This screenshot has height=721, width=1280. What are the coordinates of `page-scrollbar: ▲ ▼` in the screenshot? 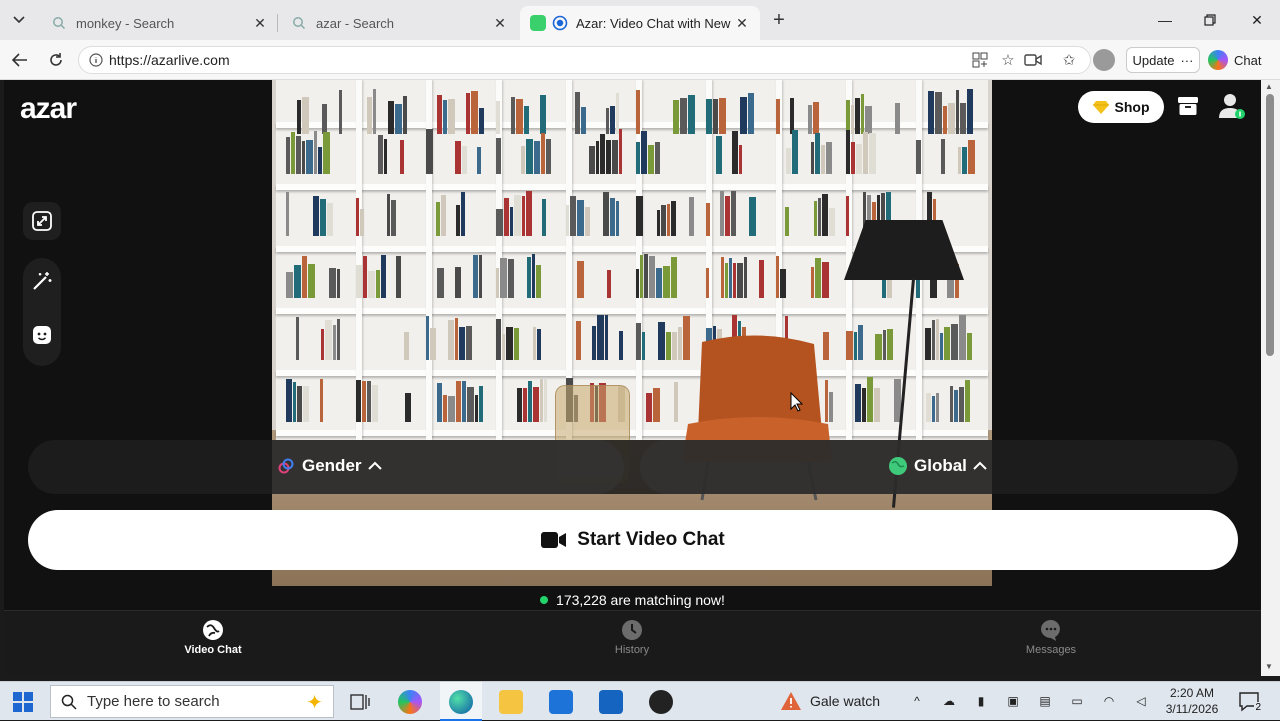 It's located at (1270, 378).